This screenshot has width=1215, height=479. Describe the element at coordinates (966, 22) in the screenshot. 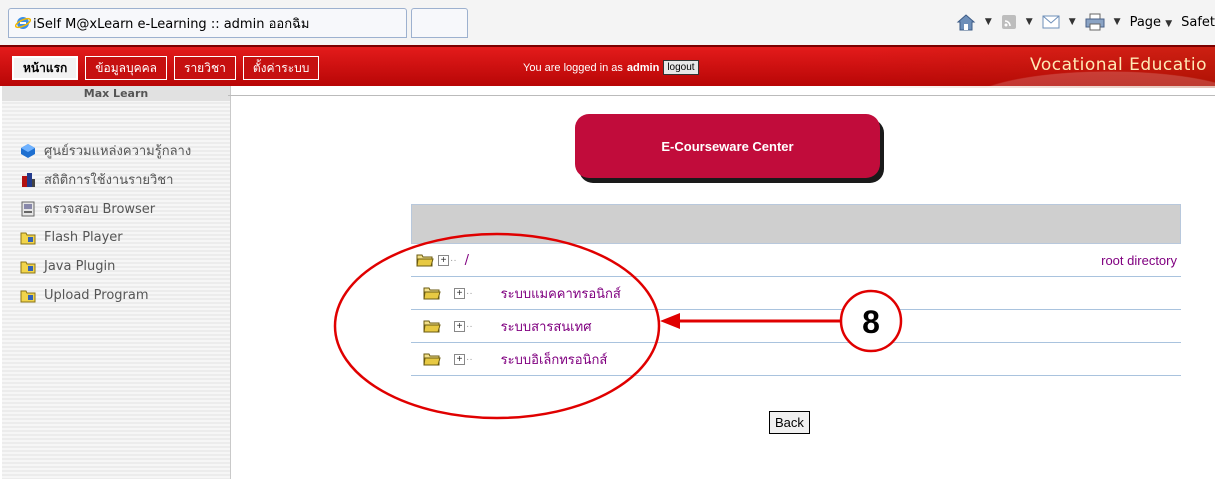

I see `home-icon` at that location.